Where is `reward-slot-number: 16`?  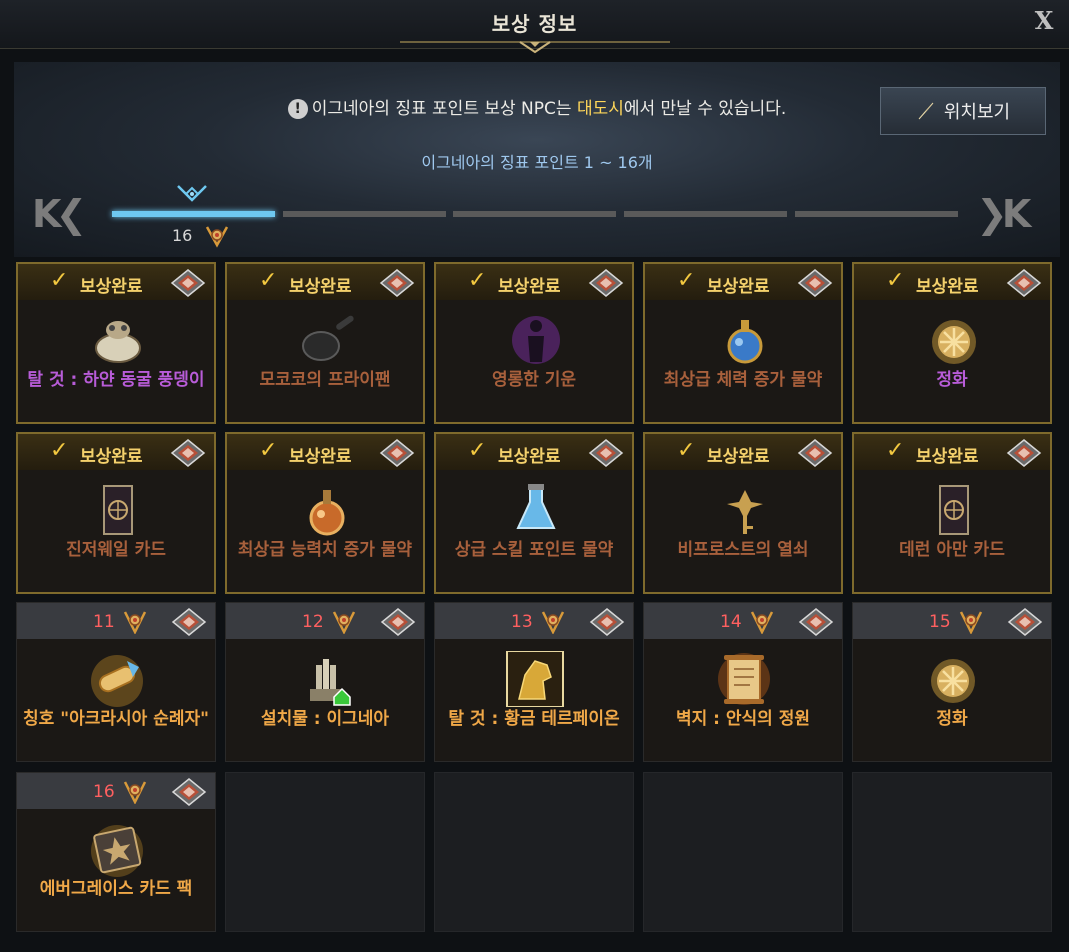 reward-slot-number: 16 is located at coordinates (104, 792).